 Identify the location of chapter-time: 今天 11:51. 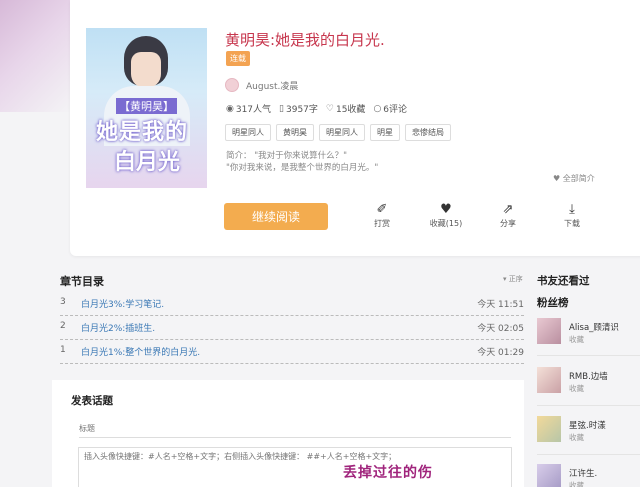
(500, 305).